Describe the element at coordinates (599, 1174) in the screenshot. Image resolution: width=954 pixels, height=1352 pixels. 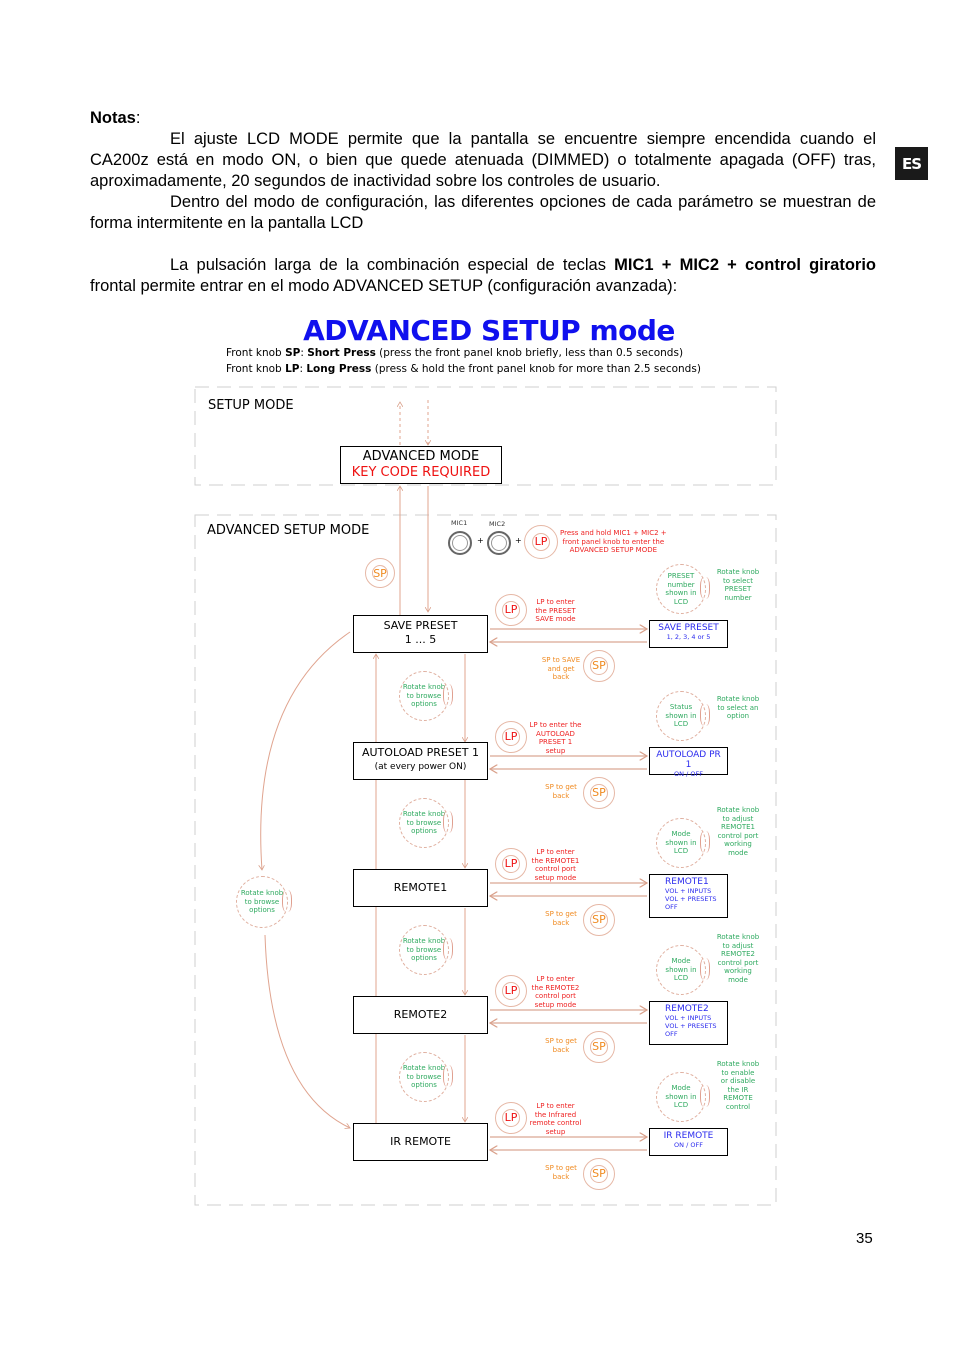
I see `sp-icon-4-label: SP` at that location.